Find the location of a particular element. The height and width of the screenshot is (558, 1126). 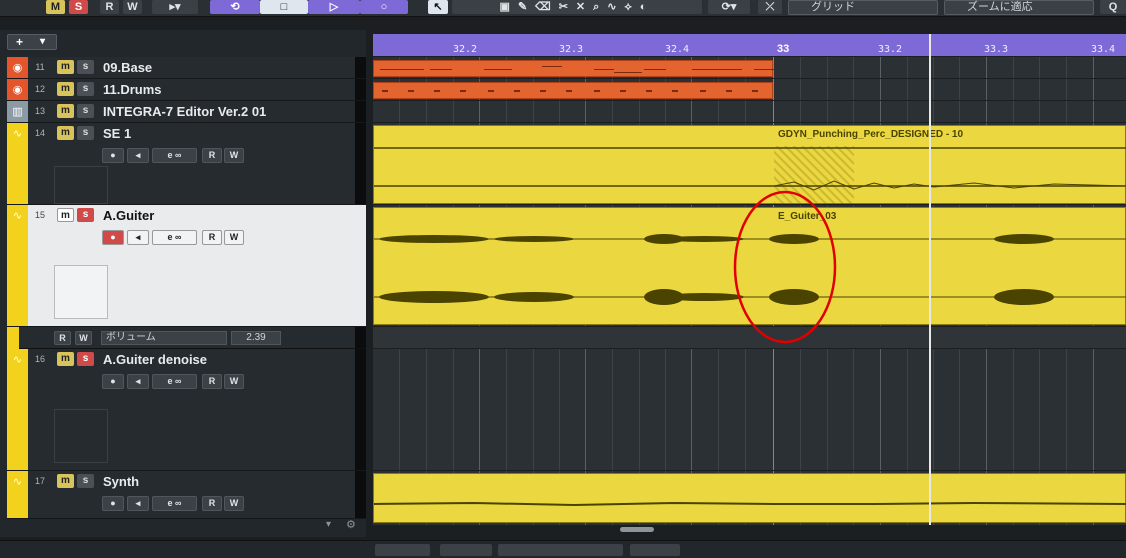

instrument-icon: ▥ is located at coordinates (17, 111).